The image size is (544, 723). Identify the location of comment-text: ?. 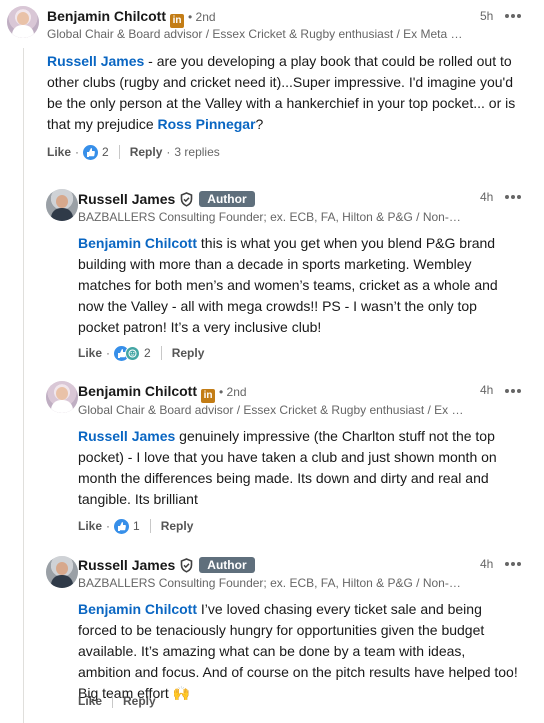
(259, 124).